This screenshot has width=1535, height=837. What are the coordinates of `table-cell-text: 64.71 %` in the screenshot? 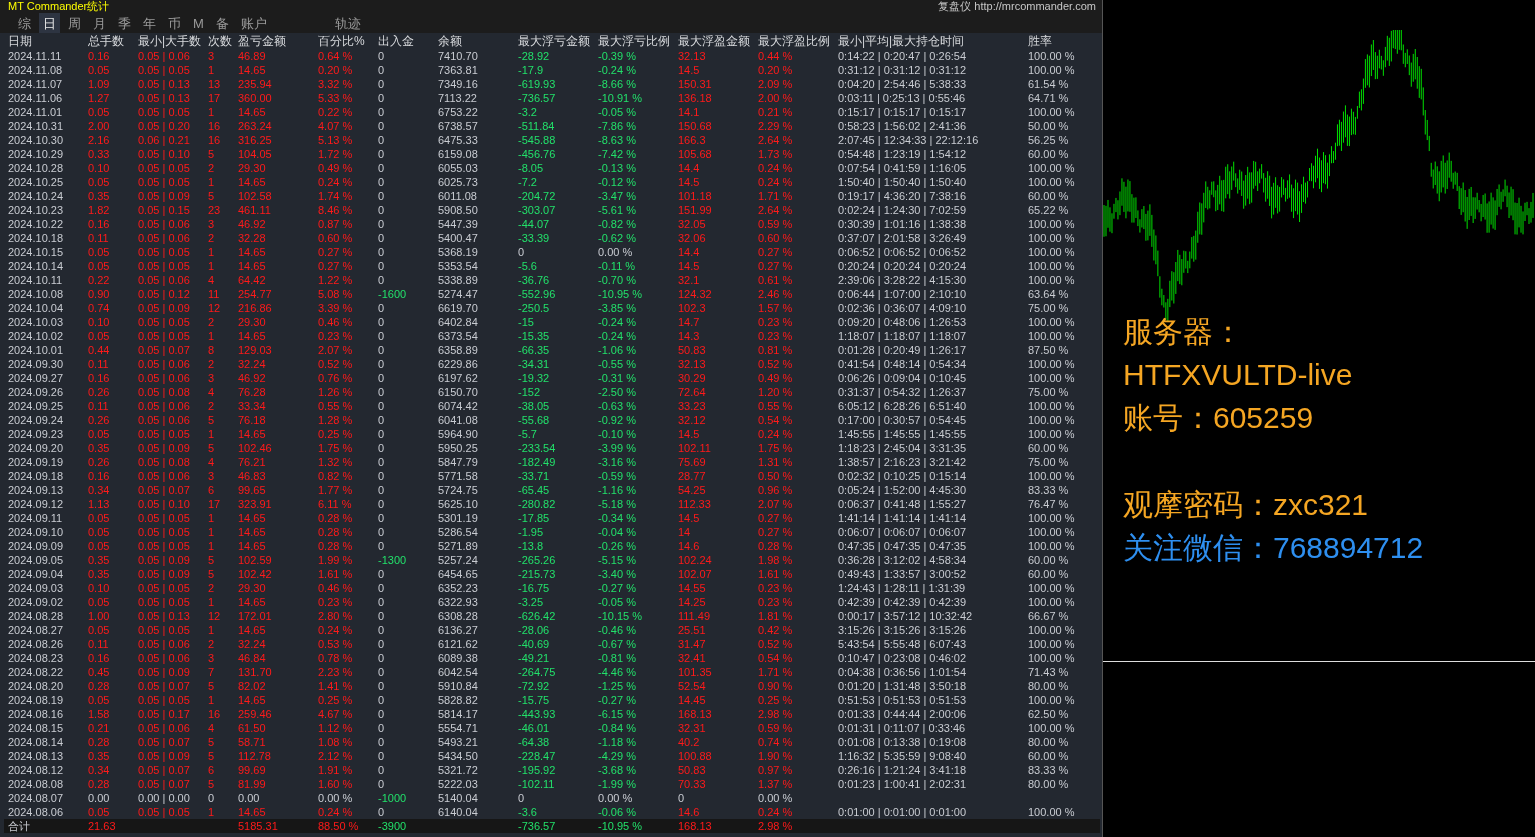 It's located at (1048, 98).